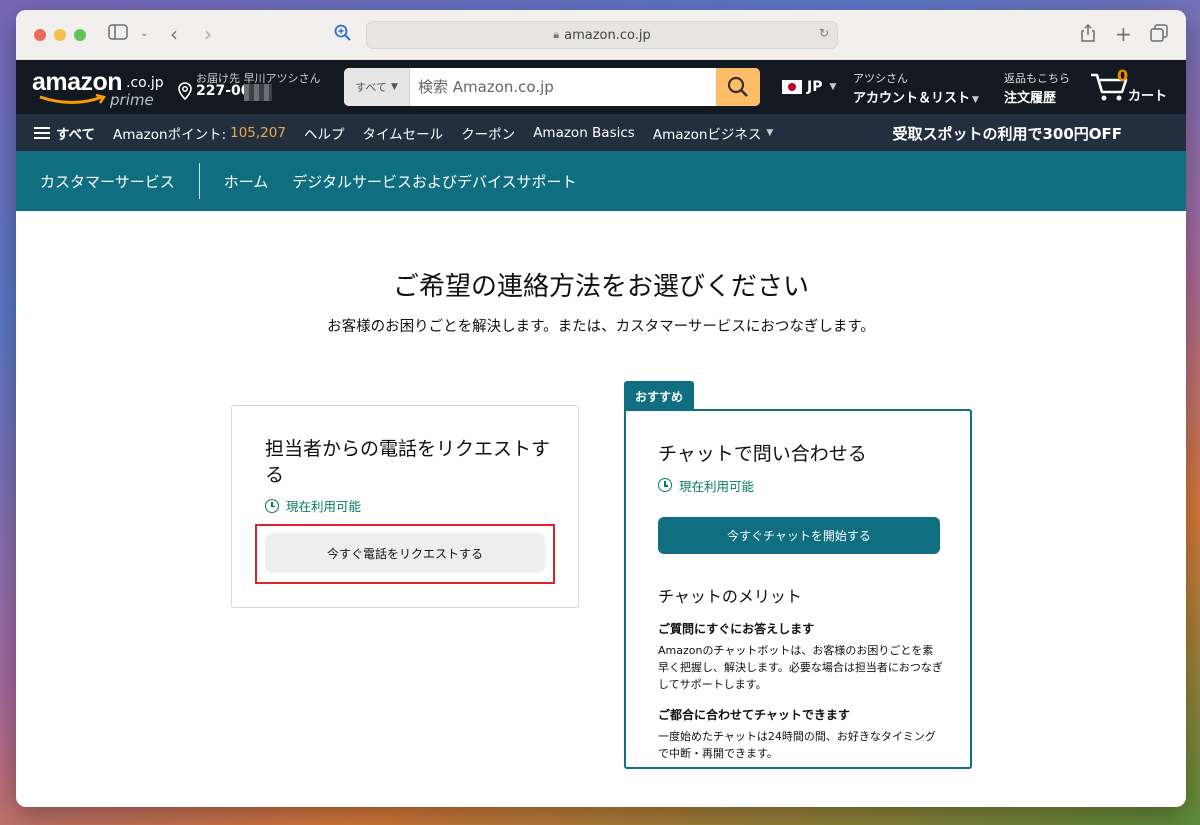 This screenshot has height=825, width=1200. I want to click on search-input, so click(563, 87).